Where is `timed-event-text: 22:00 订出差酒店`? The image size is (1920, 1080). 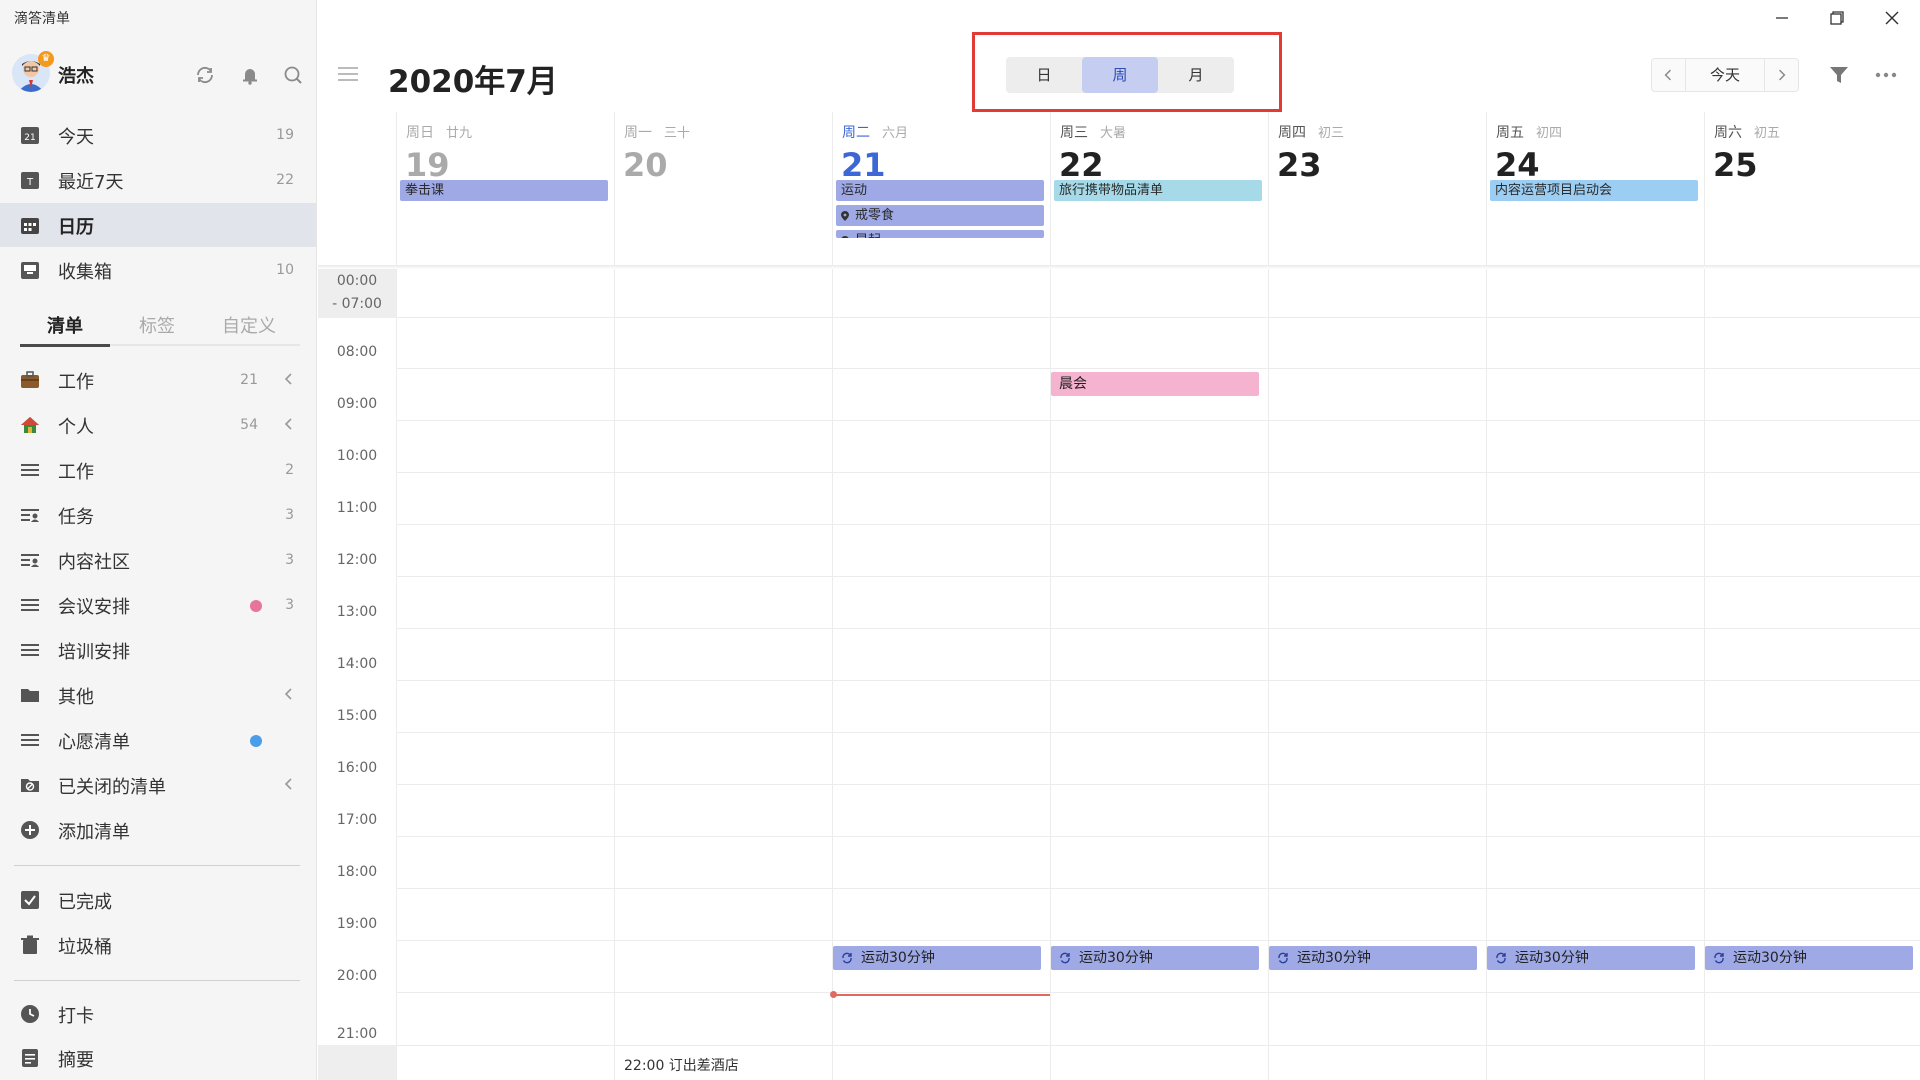 timed-event-text: 22:00 订出差酒店 is located at coordinates (681, 1065).